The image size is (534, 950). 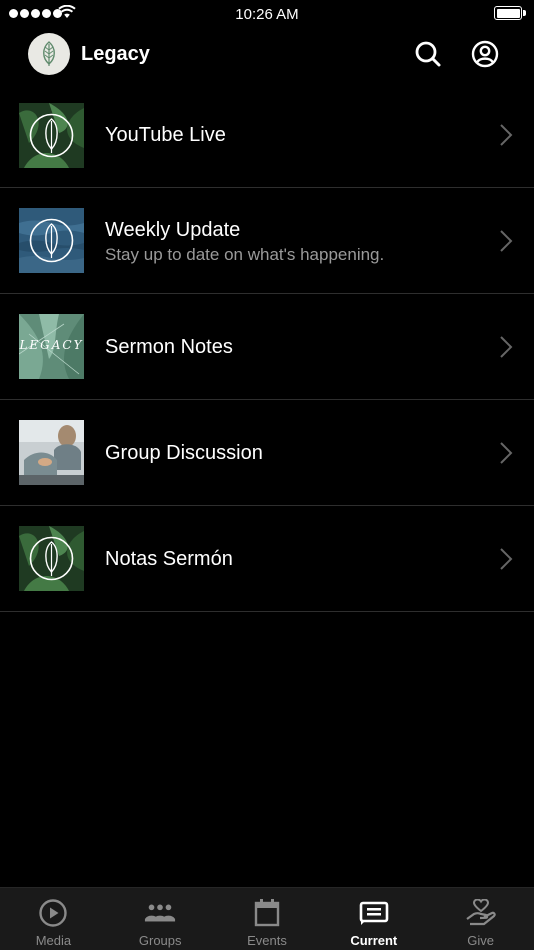 I want to click on leaf-icon, so click(x=49, y=53).